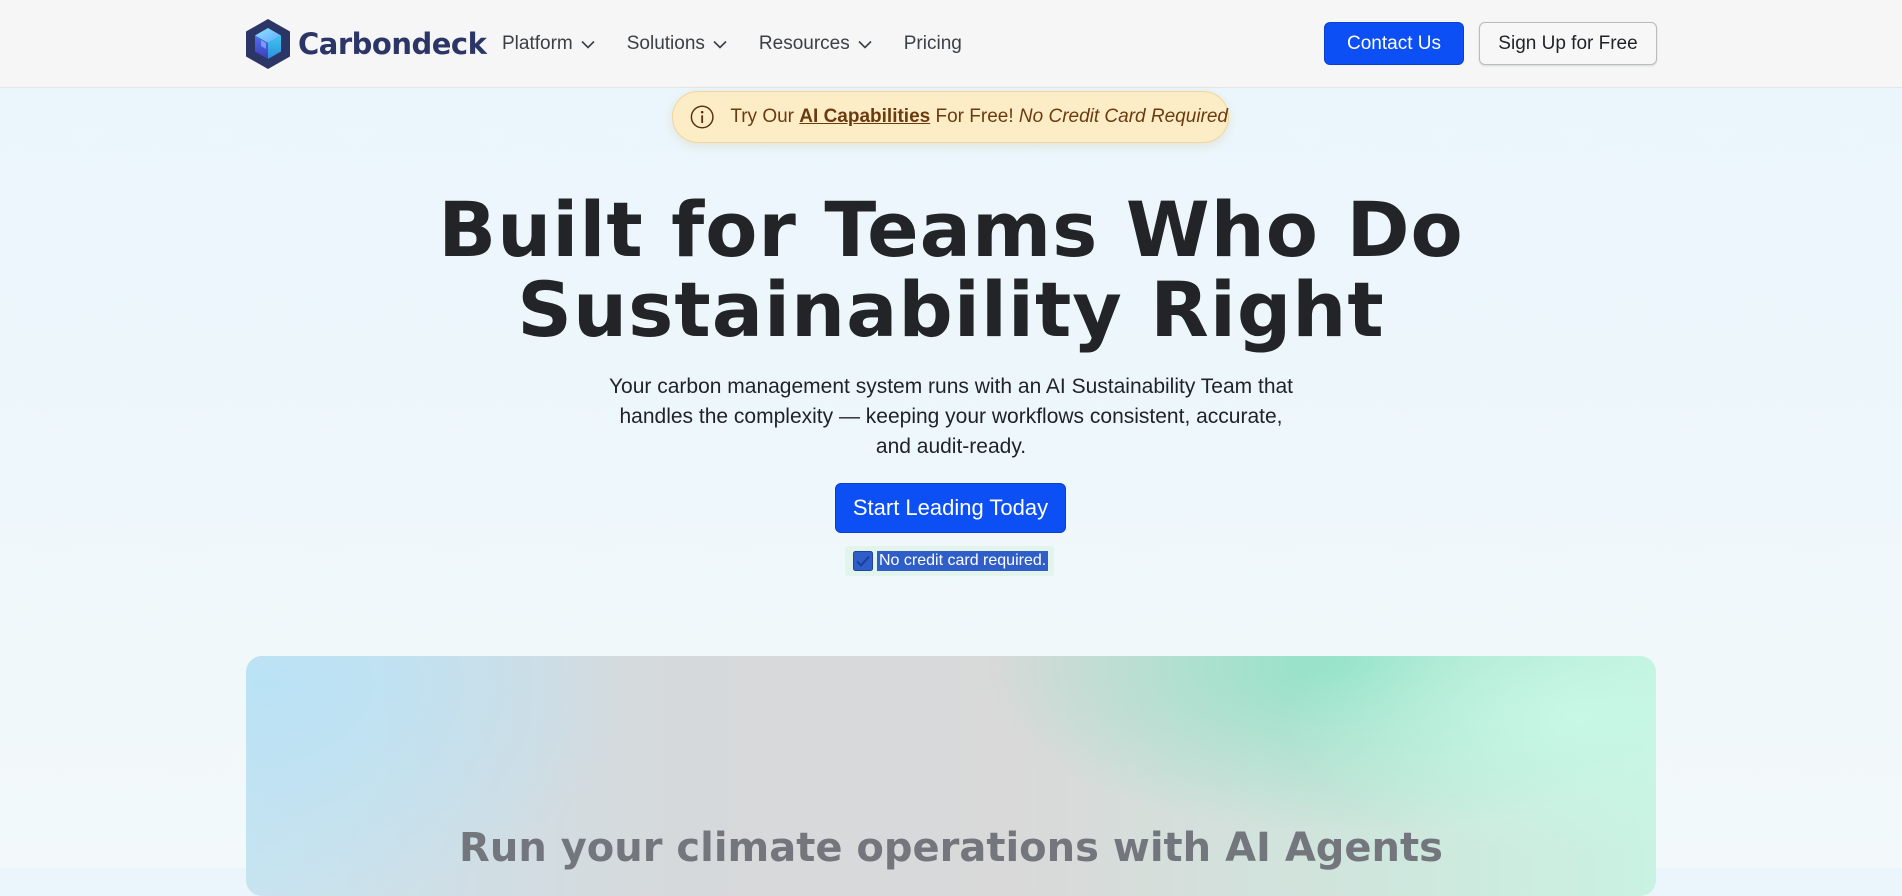 The height and width of the screenshot is (896, 1902). What do you see at coordinates (974, 116) in the screenshot?
I see `announcement-middle: For Free!` at bounding box center [974, 116].